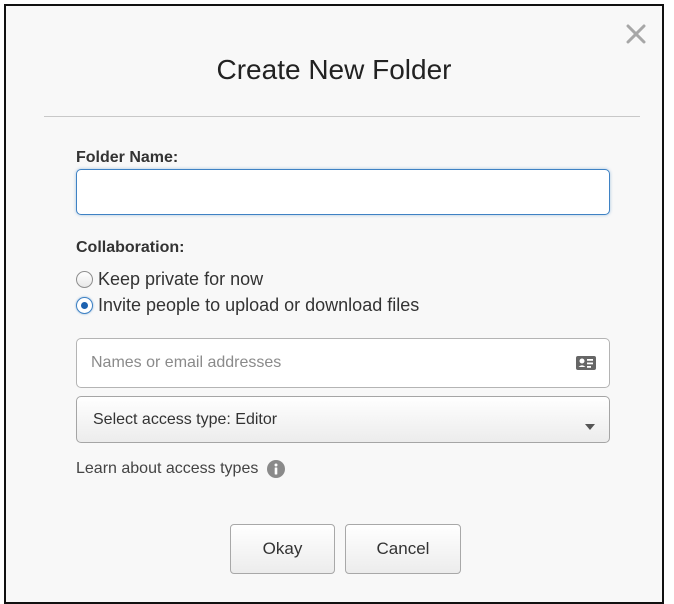  I want to click on close-icon, so click(636, 34).